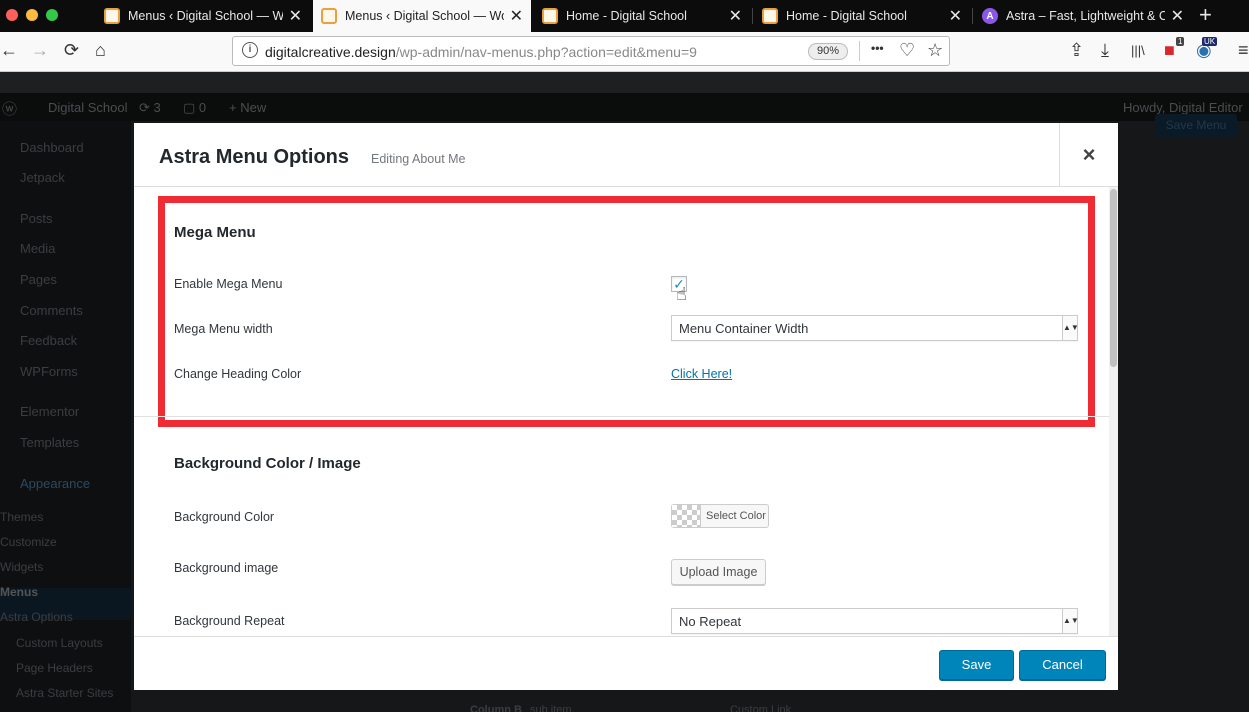 This screenshot has width=1249, height=712. I want to click on back-arrow-icon: ←, so click(9, 50).